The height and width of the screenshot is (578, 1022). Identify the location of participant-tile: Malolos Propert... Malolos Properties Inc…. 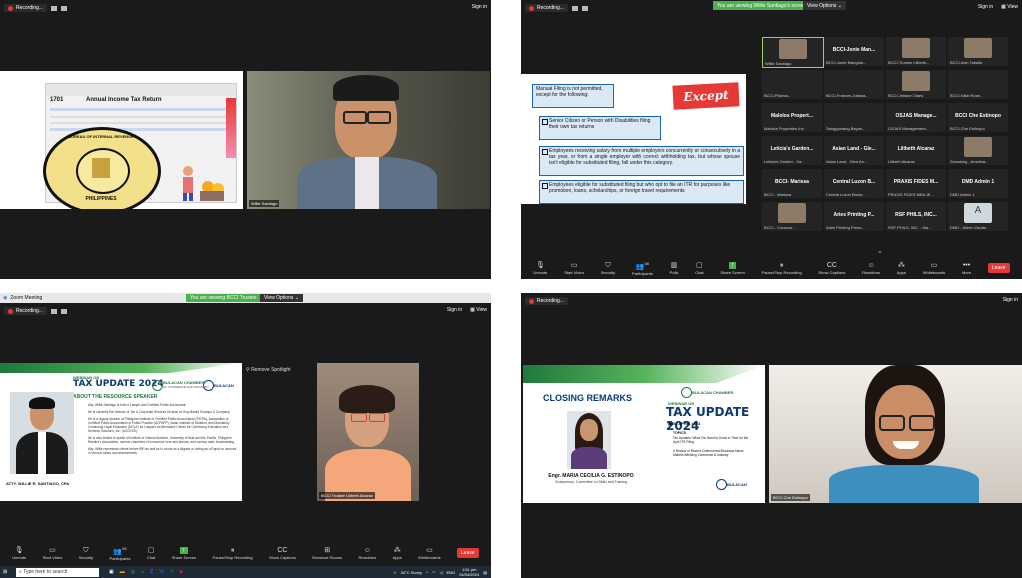
(792, 117).